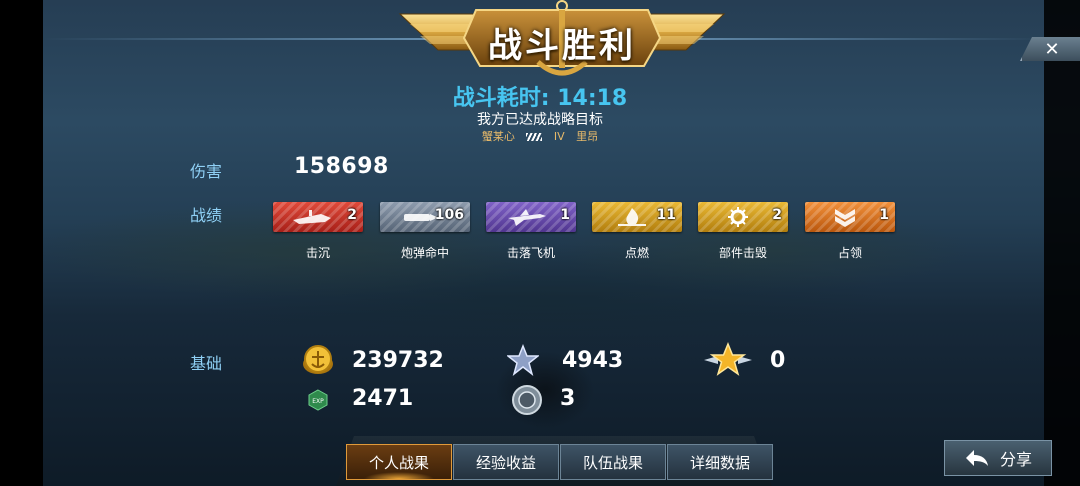 The image size is (1080, 486). Describe the element at coordinates (666, 215) in the screenshot. I see `badge-count: 11` at that location.